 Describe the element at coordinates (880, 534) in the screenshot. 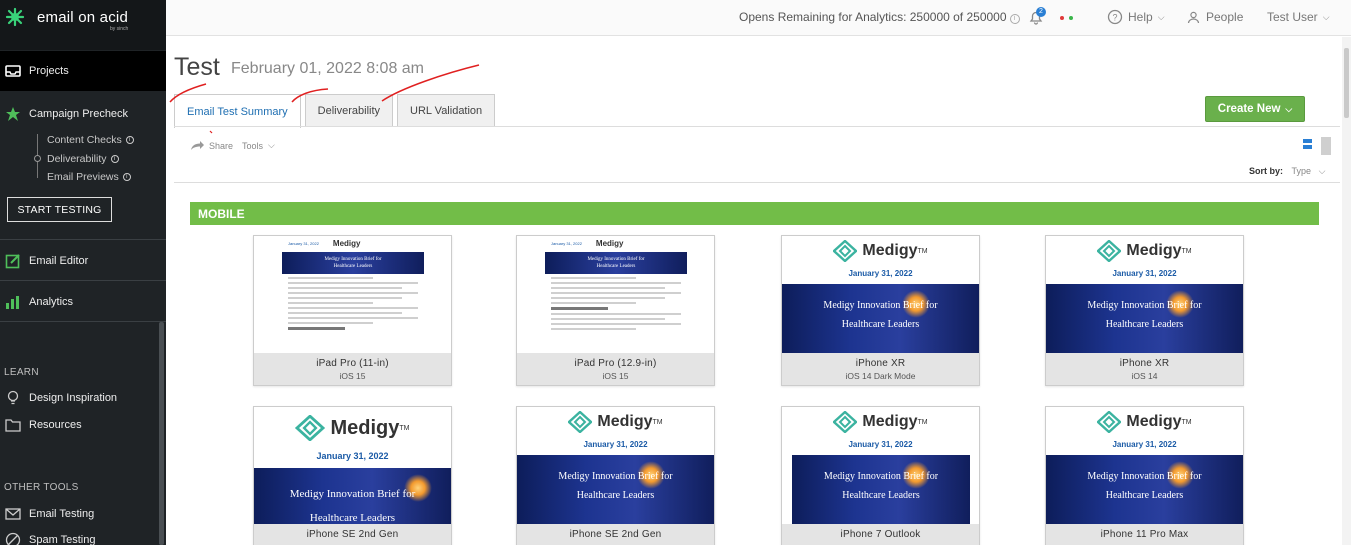

I see `device-name: iPhone 7 Outlook` at that location.